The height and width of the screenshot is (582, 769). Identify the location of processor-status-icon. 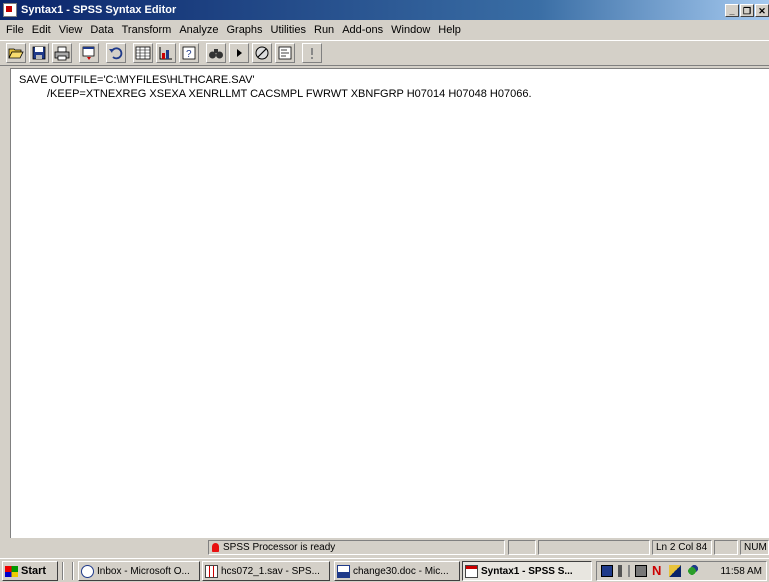
(215, 547).